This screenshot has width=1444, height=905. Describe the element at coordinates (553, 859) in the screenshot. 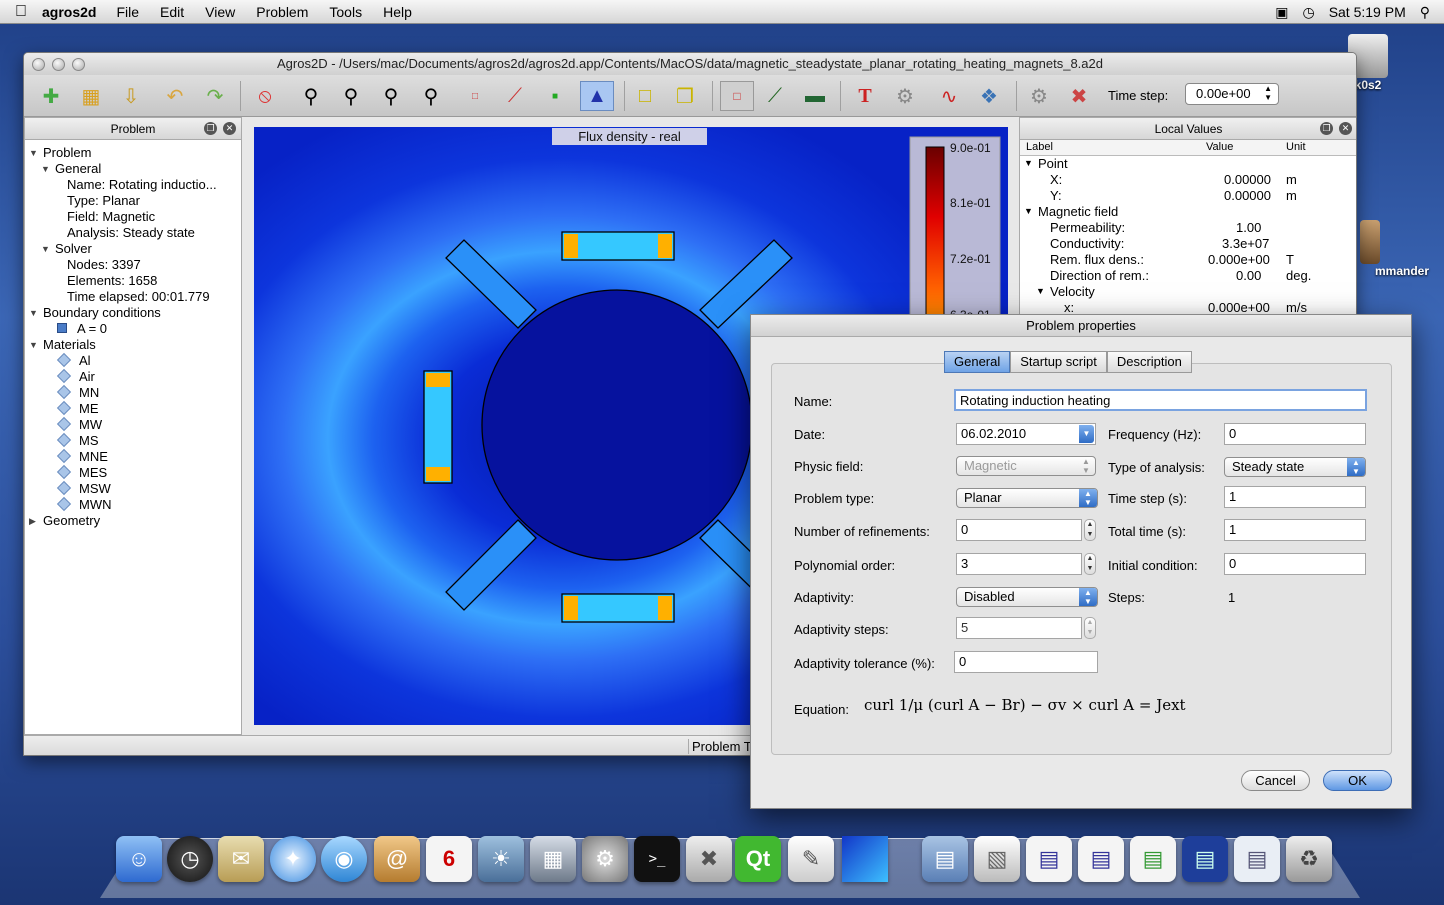

I see `spaces-icon: ▦` at that location.